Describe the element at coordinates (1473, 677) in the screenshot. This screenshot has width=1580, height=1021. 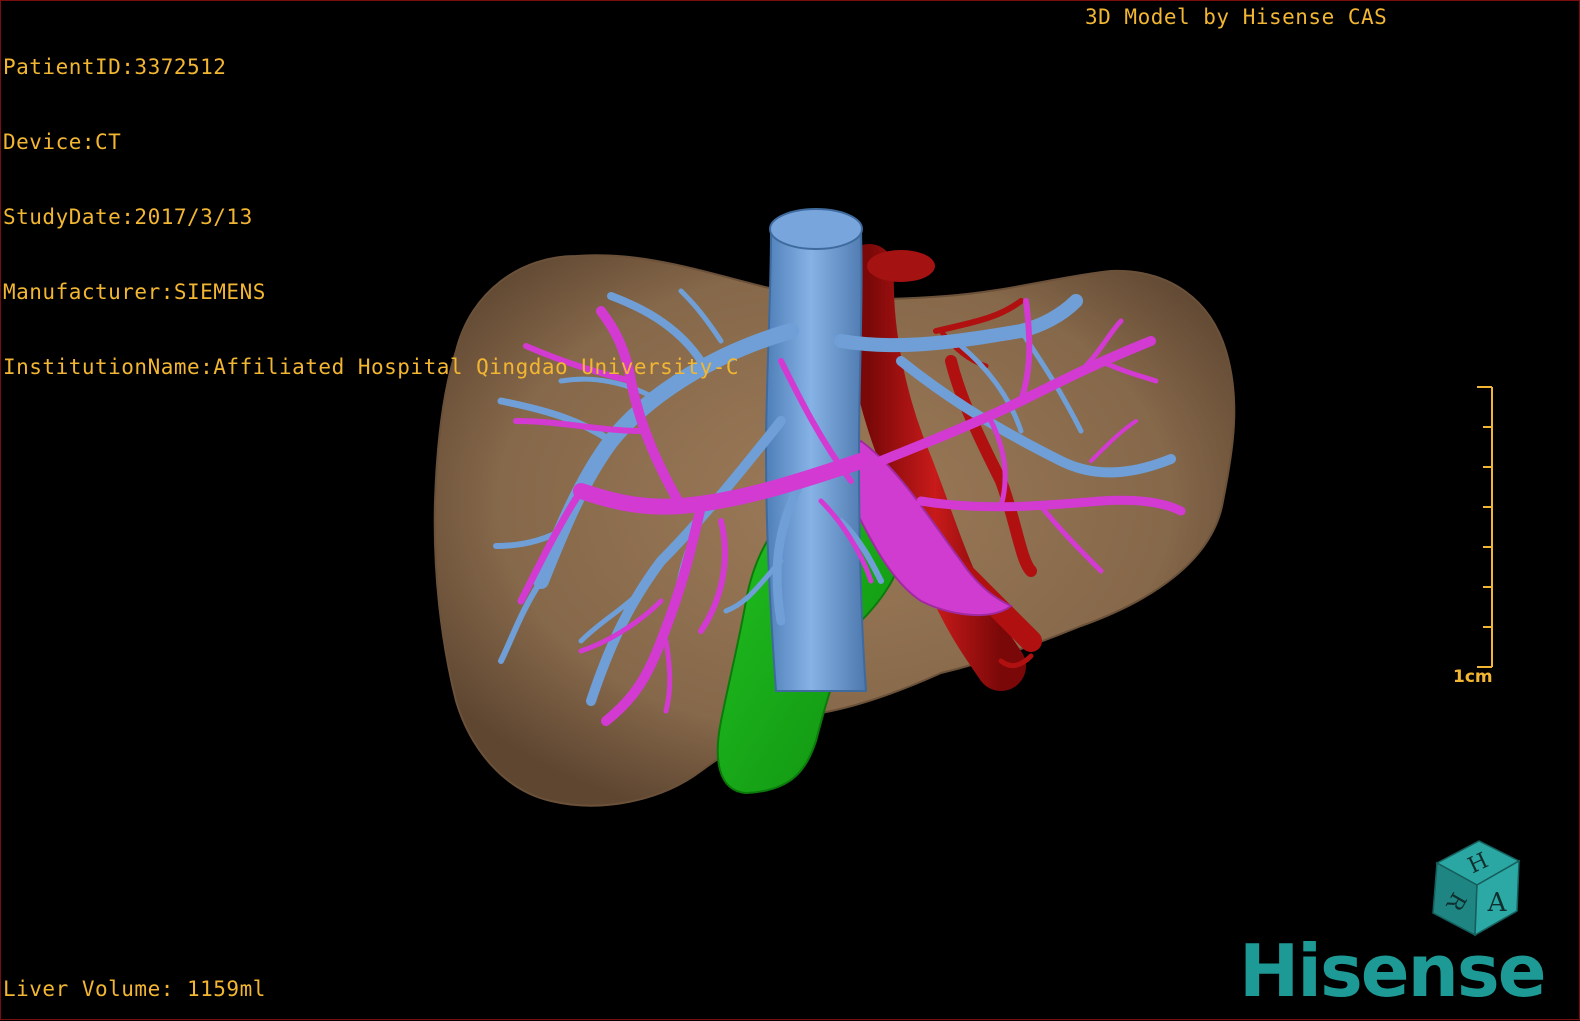
I see `scale-label: 1cm` at that location.